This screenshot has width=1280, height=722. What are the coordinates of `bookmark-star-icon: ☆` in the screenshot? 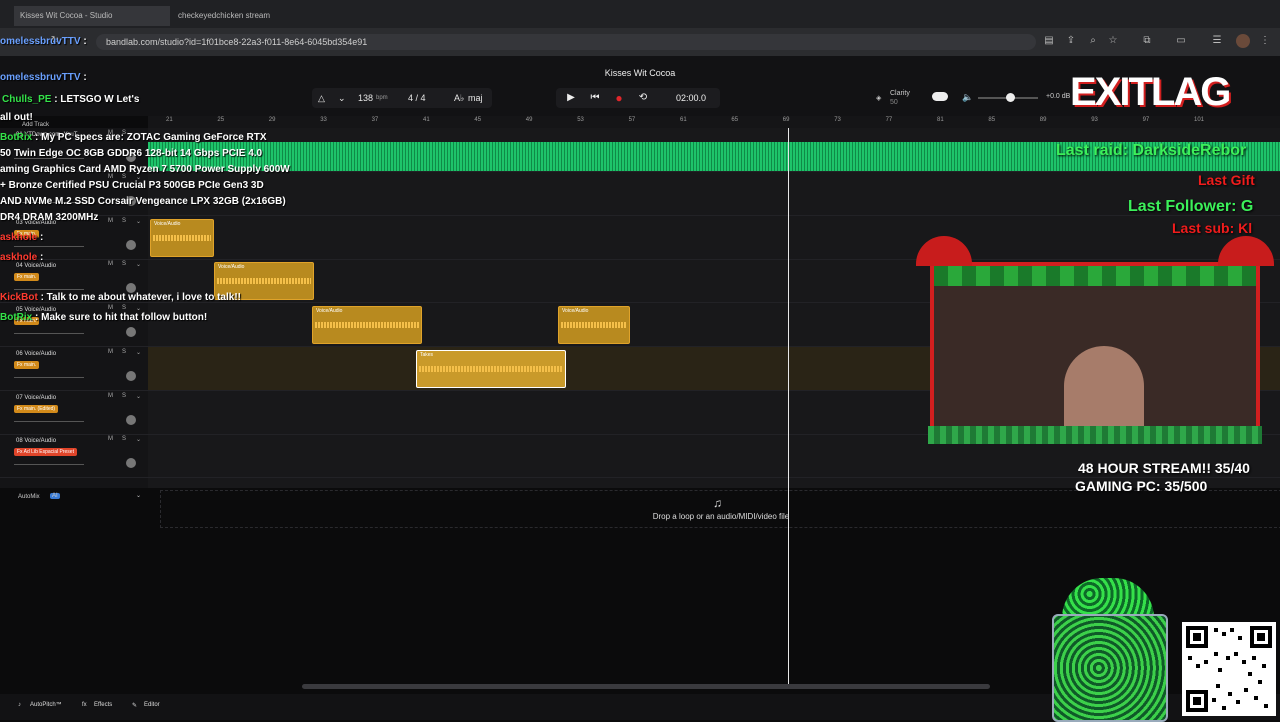 It's located at (1113, 41).